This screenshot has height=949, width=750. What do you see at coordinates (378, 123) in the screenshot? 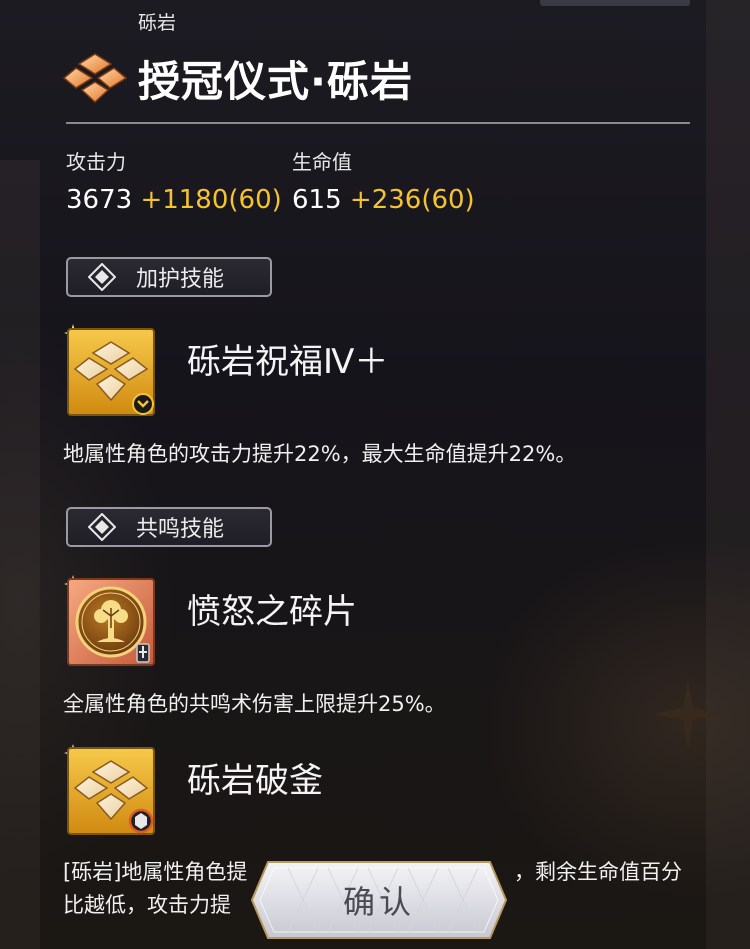
I see `title-divider` at bounding box center [378, 123].